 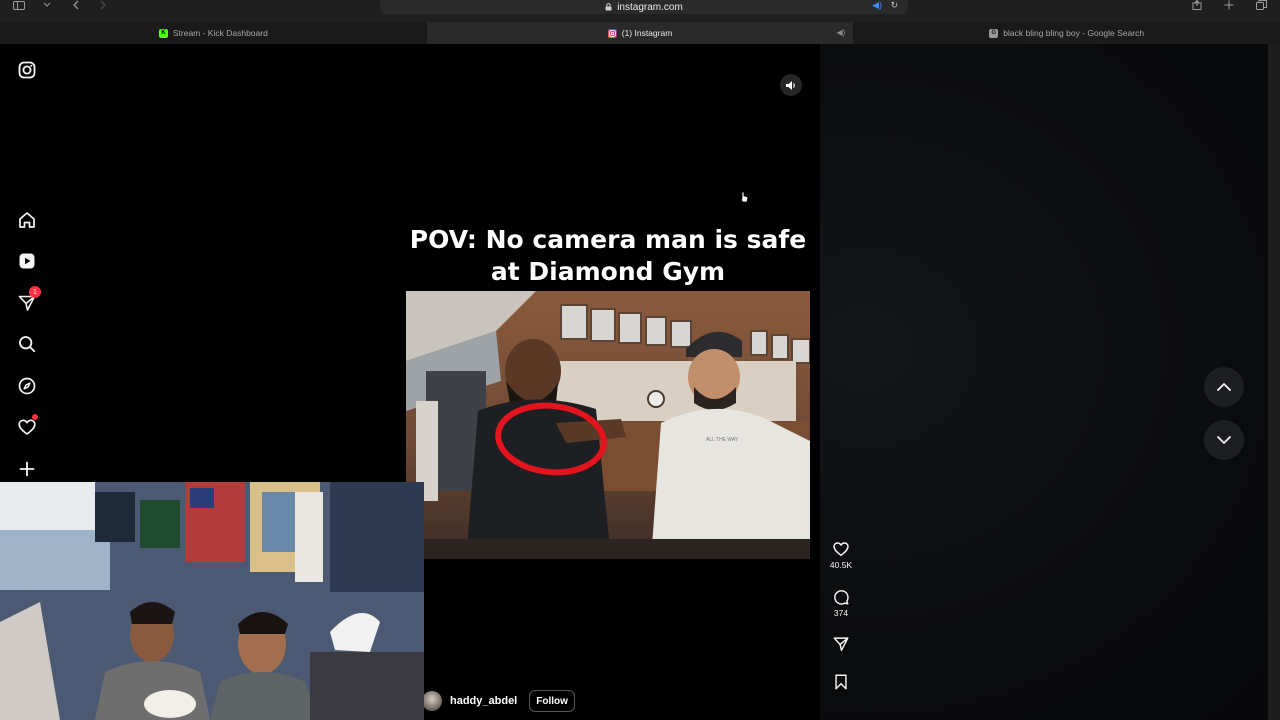 I want to click on speaker-icon: ◀), so click(x=841, y=32).